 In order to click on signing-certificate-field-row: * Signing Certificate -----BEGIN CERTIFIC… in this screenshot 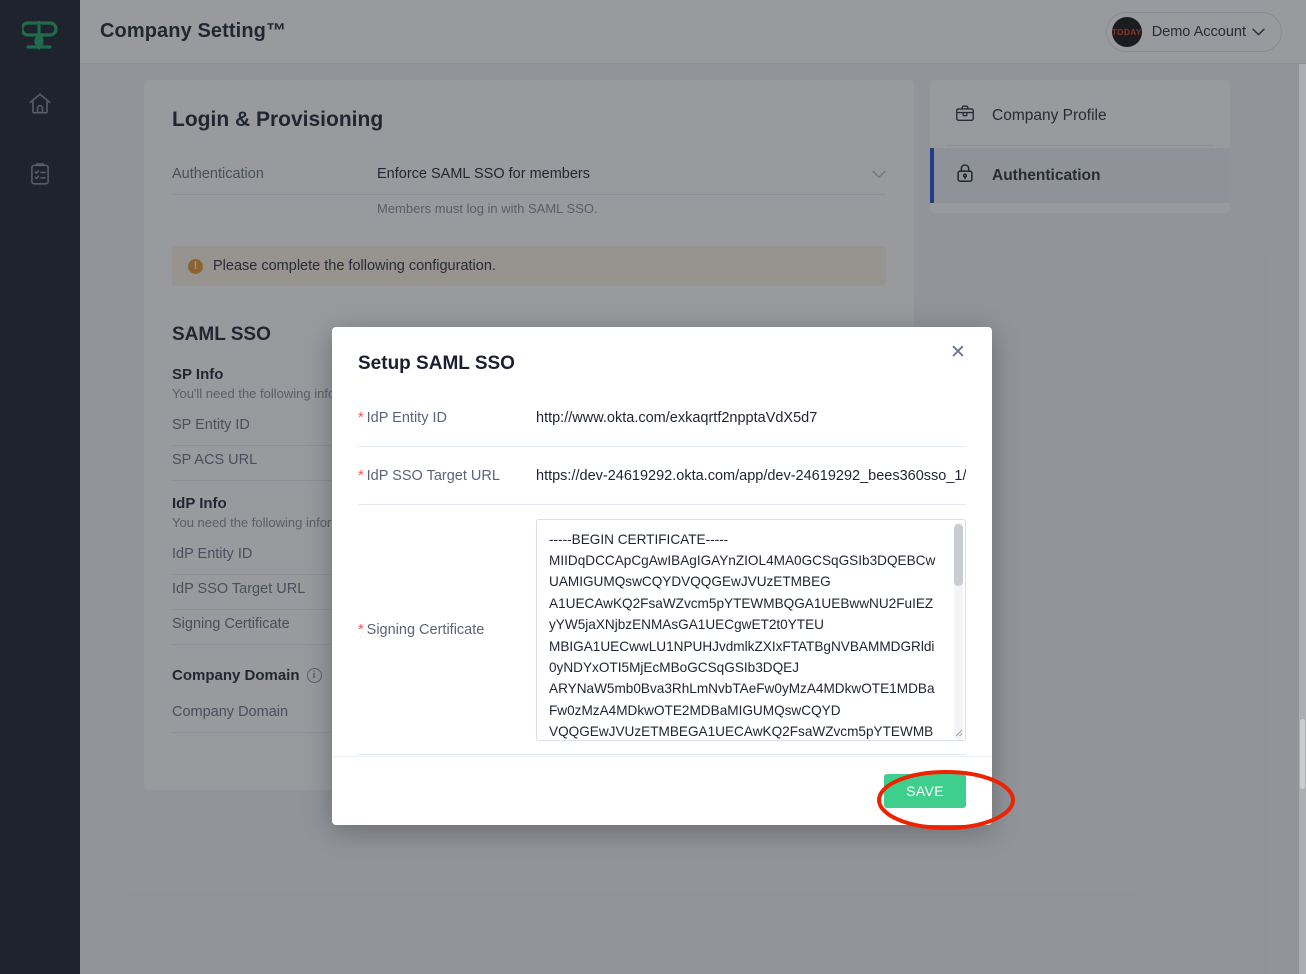, I will do `click(662, 630)`.